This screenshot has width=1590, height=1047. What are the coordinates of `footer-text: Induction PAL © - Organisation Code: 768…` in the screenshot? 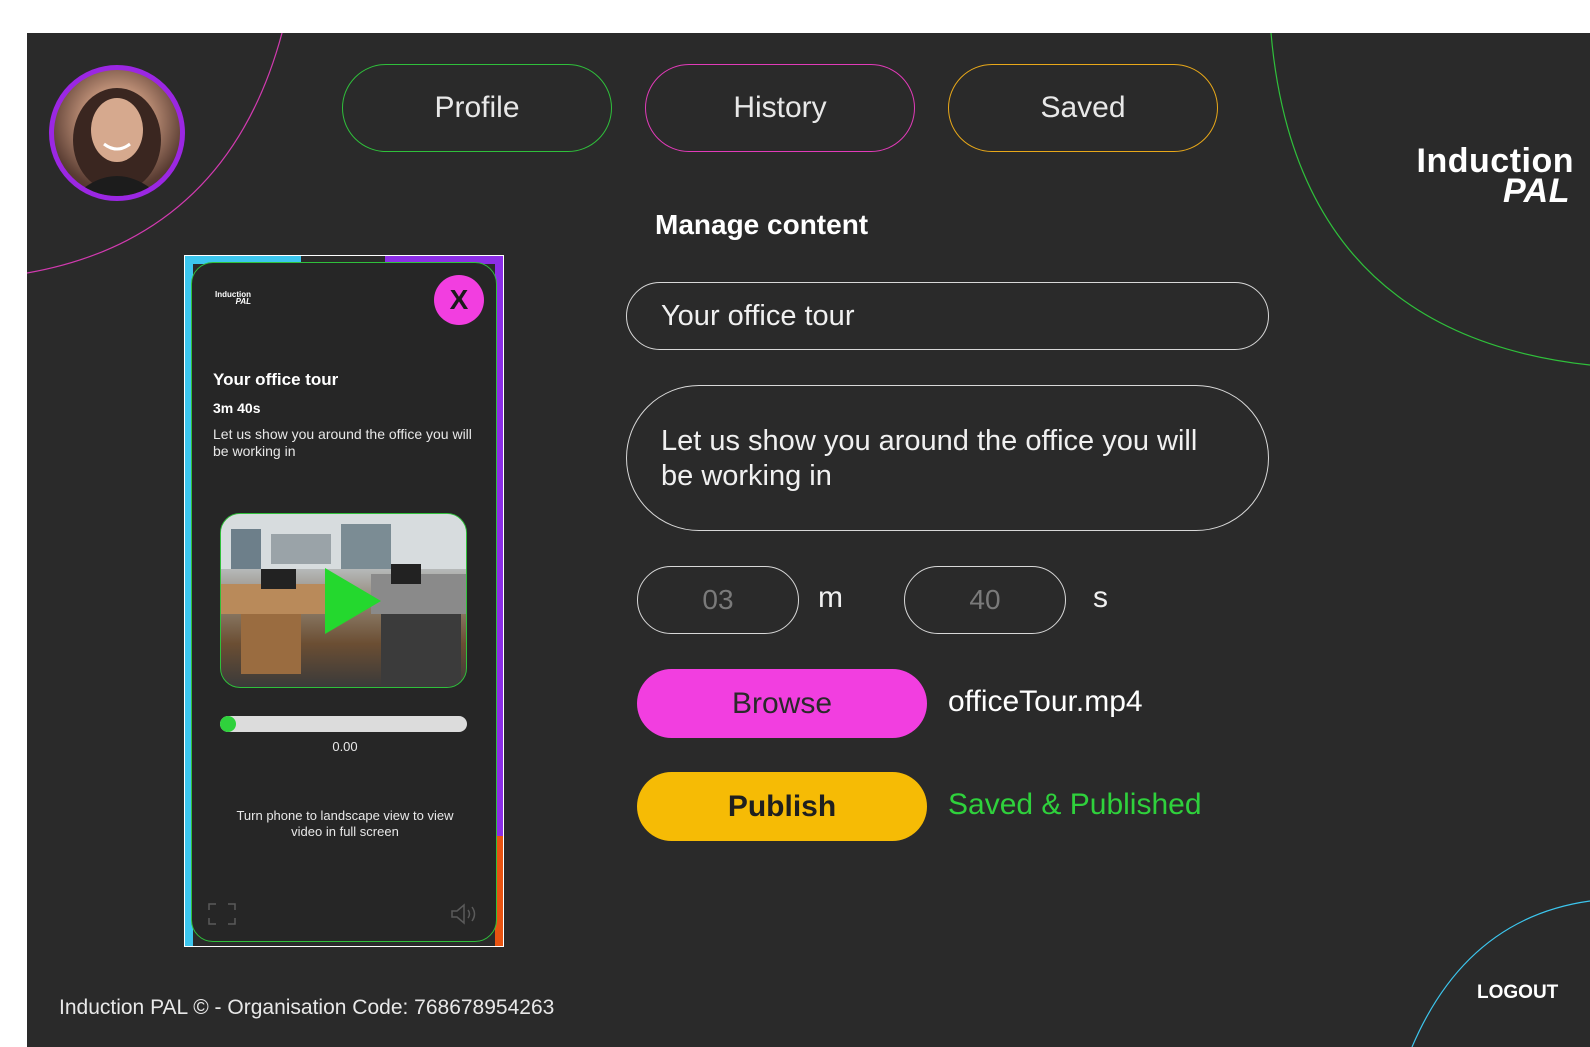 It's located at (307, 1007).